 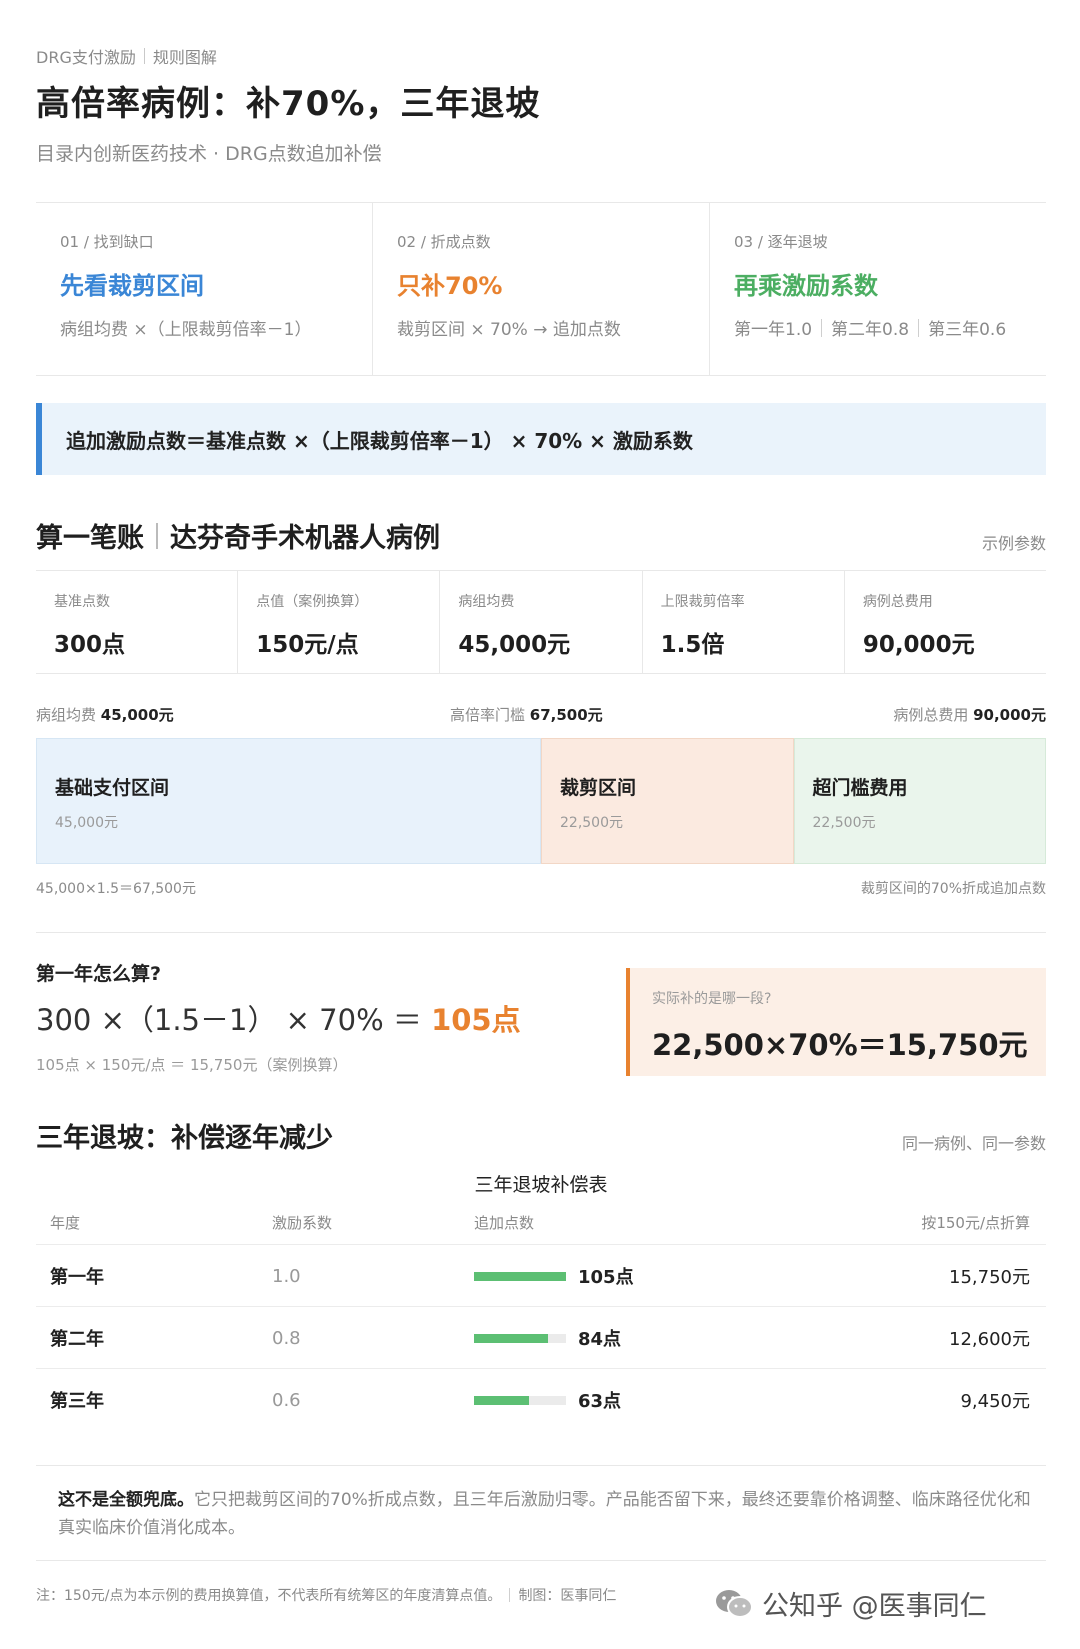 I want to click on watermark: 公知乎 @医事同仁, so click(x=850, y=1603).